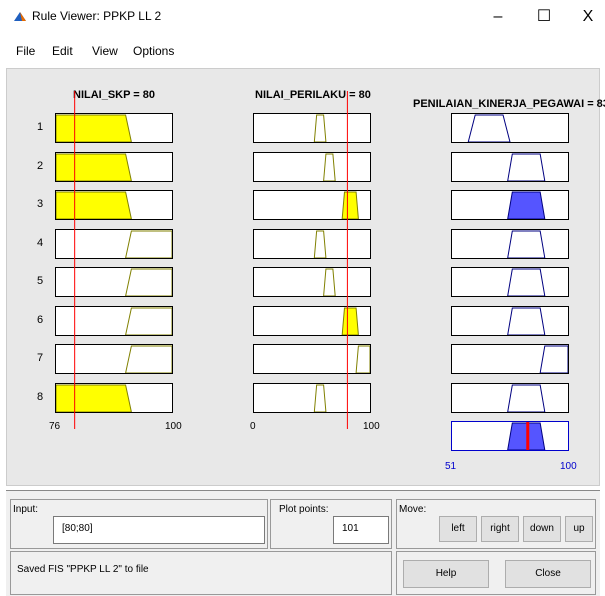  I want to click on move-down-button: down, so click(542, 529).